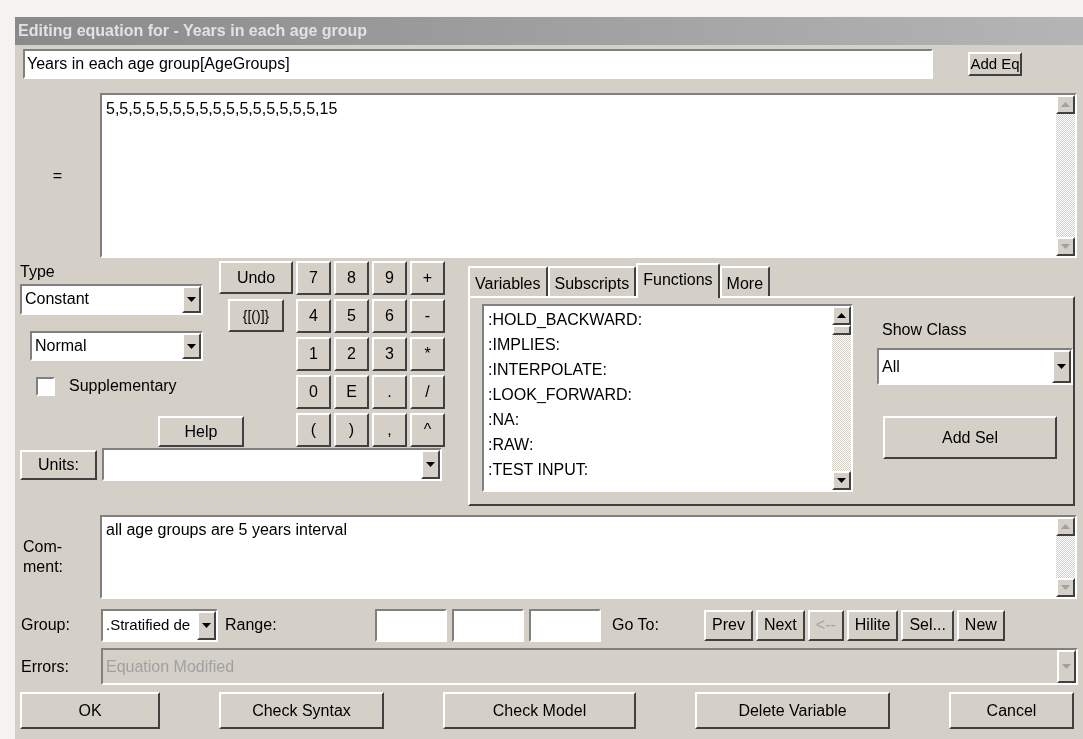  Describe the element at coordinates (272, 464) in the screenshot. I see `units-dropdown` at that location.